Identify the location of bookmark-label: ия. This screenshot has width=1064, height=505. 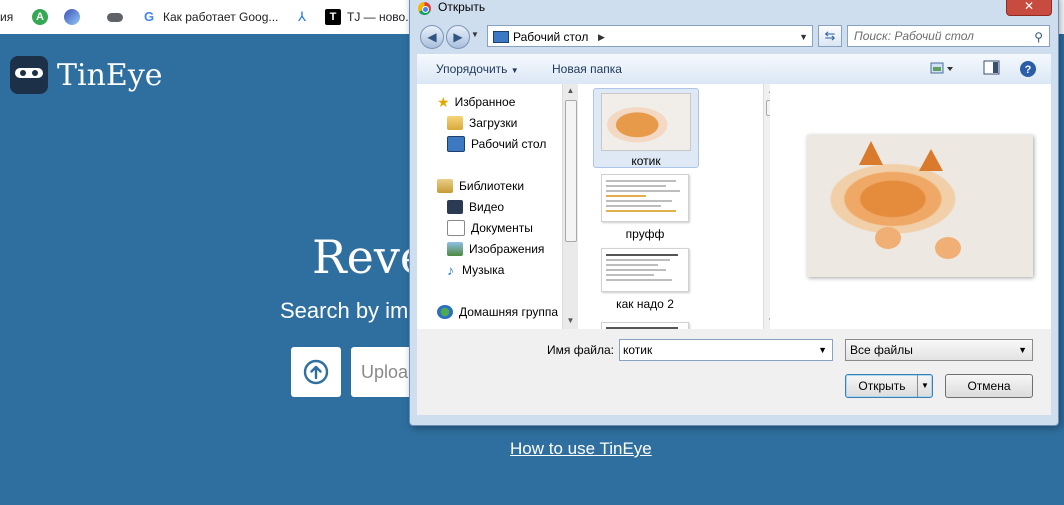
(7, 17).